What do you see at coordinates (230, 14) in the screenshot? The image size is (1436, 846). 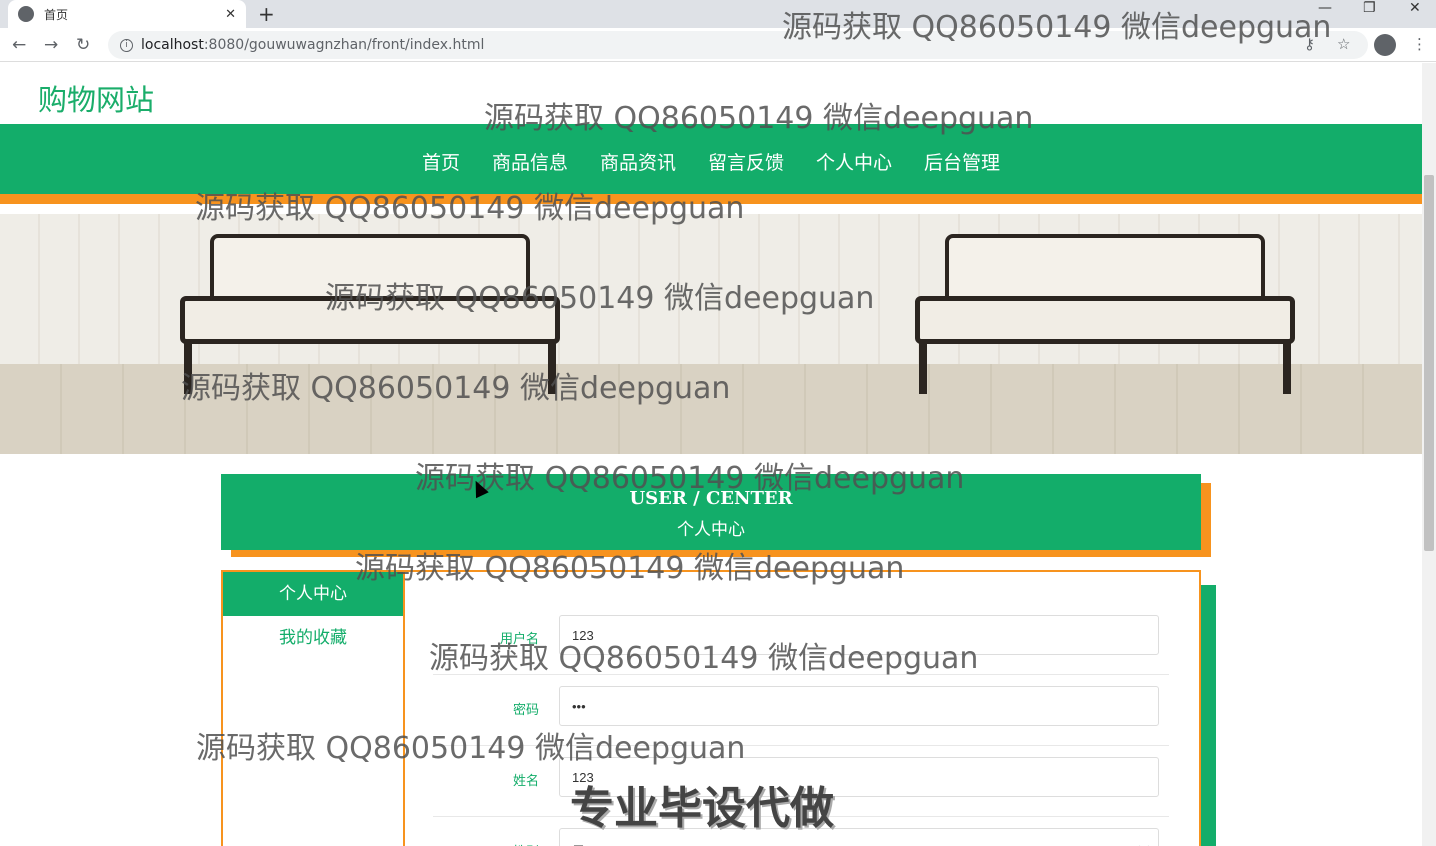 I see `tab-close-icon: ✕` at bounding box center [230, 14].